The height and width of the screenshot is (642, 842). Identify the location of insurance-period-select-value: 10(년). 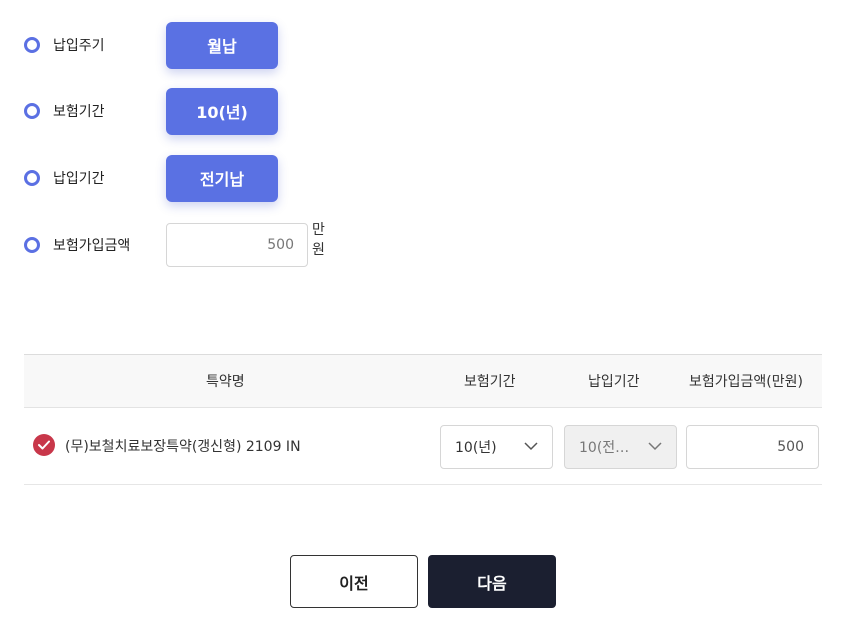
(476, 448).